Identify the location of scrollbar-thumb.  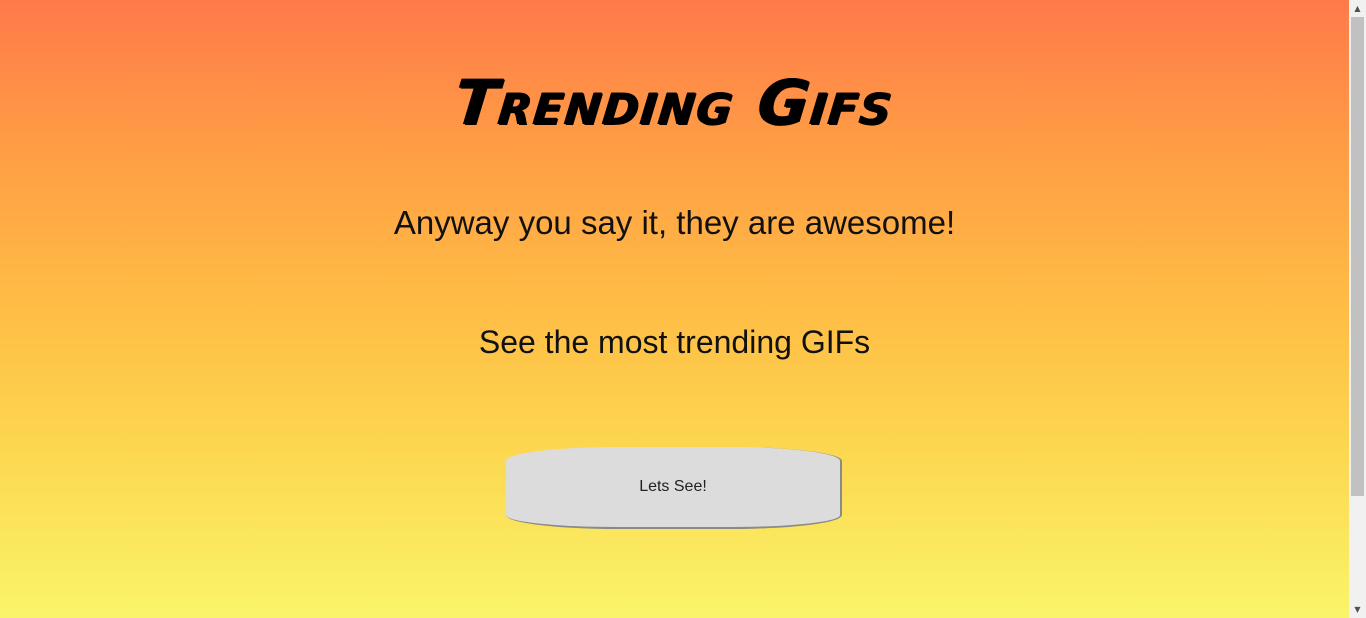
(1357, 256).